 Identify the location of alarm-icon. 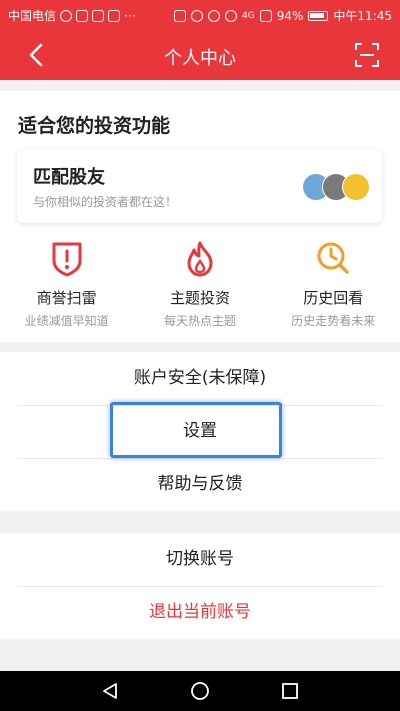
(197, 15).